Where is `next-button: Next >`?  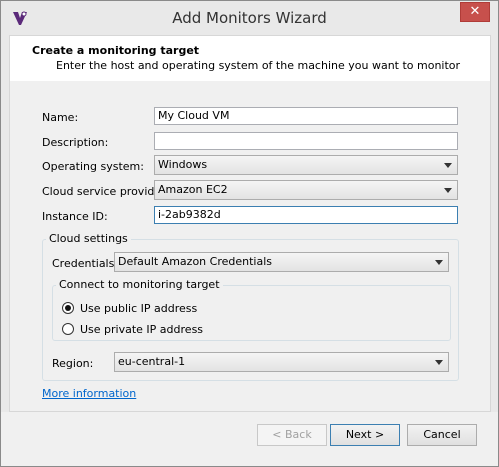 next-button: Next > is located at coordinates (365, 435).